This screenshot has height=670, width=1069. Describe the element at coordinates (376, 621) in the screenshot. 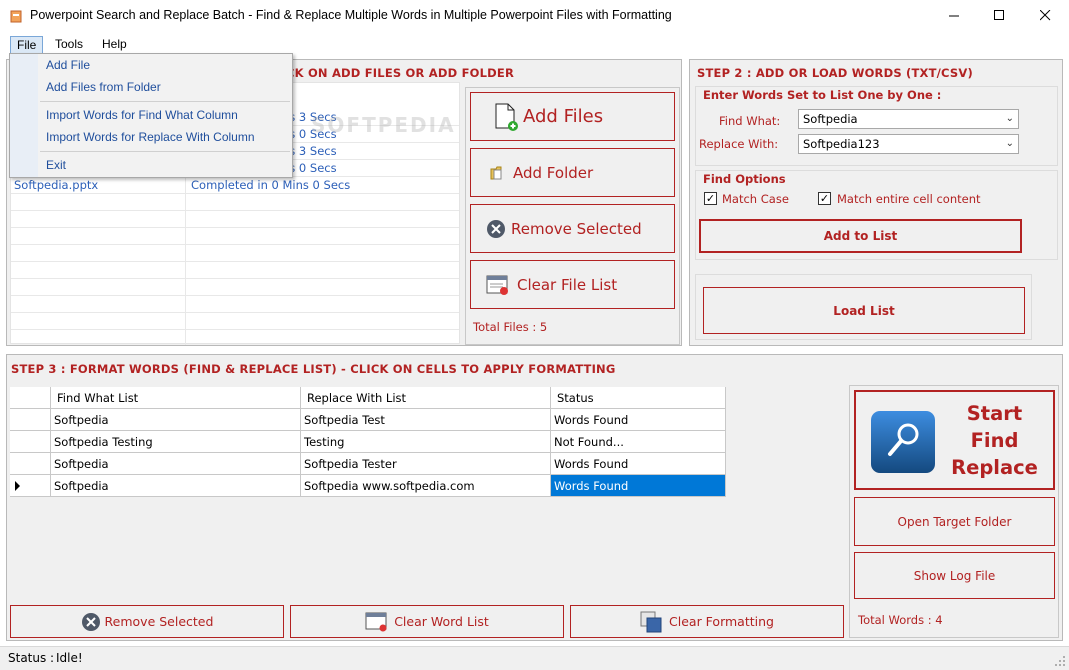

I see `clear-list-icon` at that location.